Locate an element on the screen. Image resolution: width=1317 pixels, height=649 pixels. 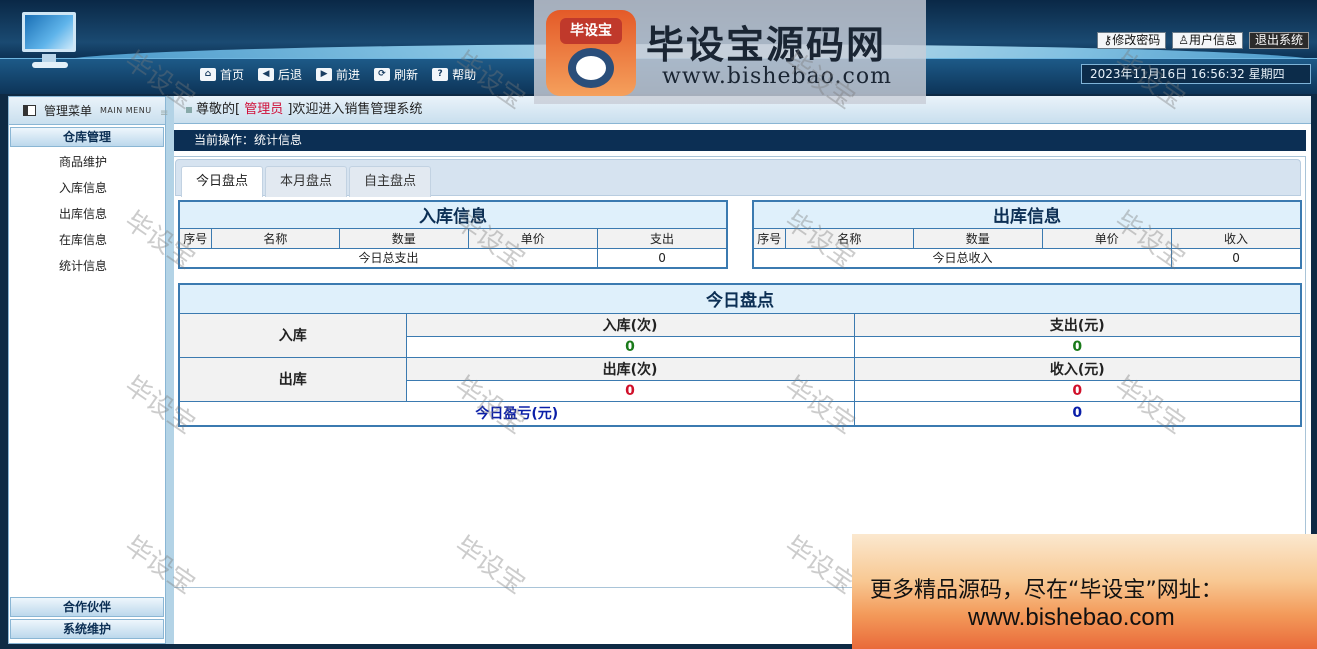
current-operation-bar: 当前操作：统计信息 is located at coordinates (739, 140).